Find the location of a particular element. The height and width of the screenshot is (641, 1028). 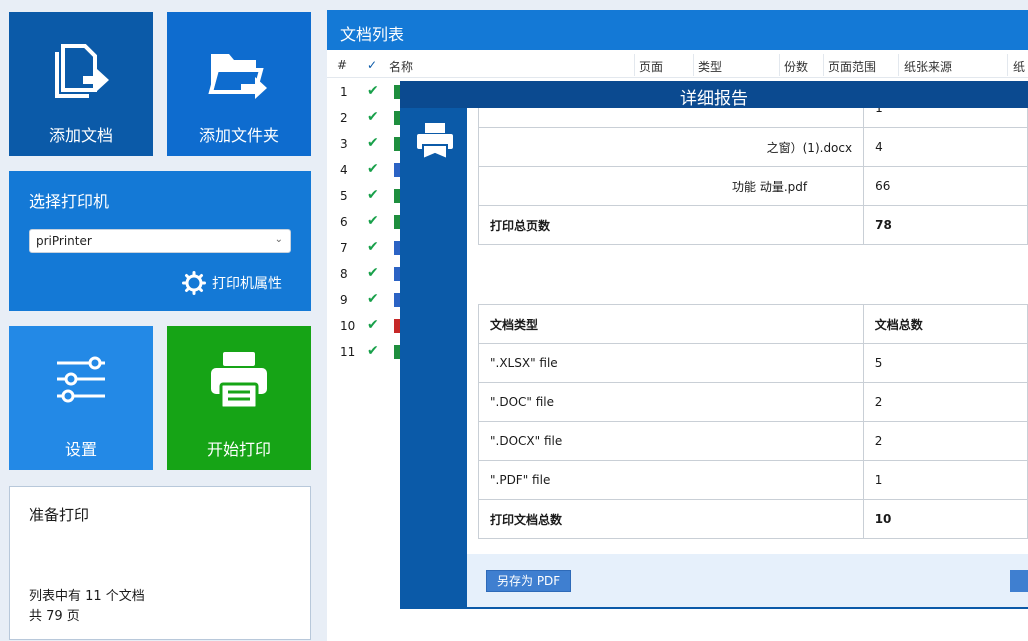

table-row: 打印总页数 78 is located at coordinates (752, 225).